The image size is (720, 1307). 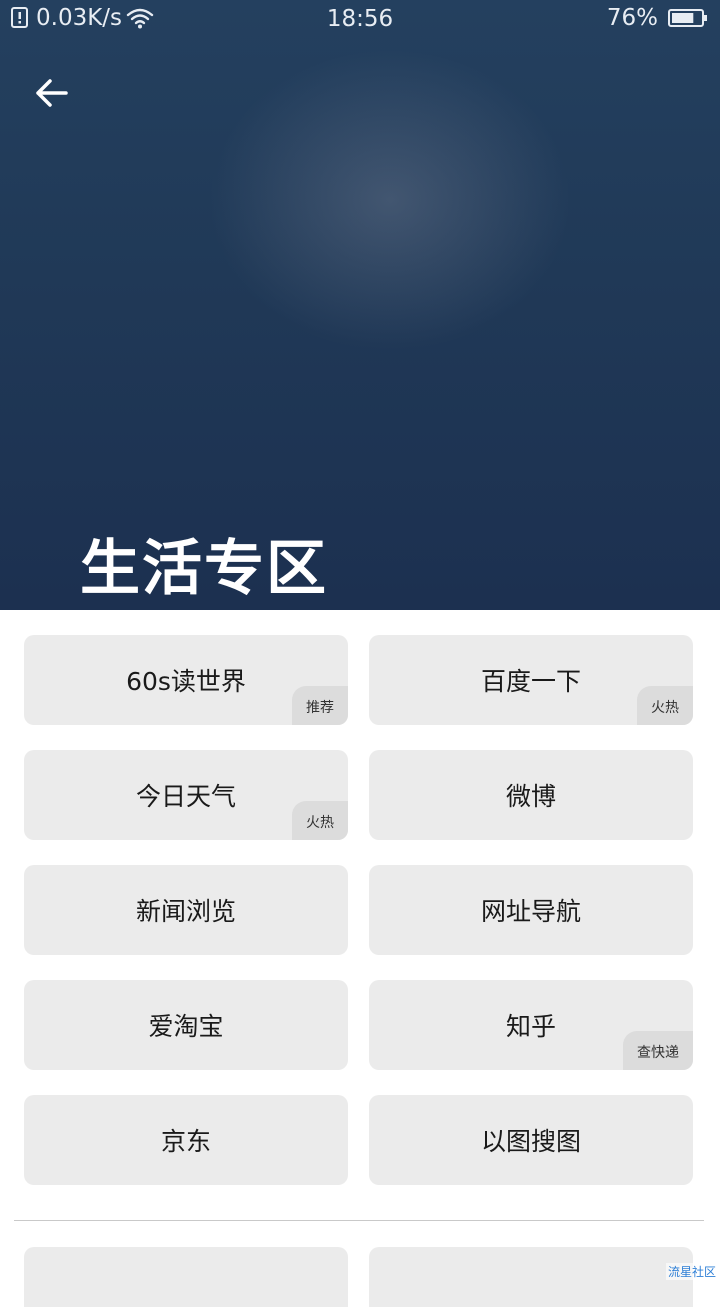 I want to click on tile-label: 百度一下, so click(x=530, y=681).